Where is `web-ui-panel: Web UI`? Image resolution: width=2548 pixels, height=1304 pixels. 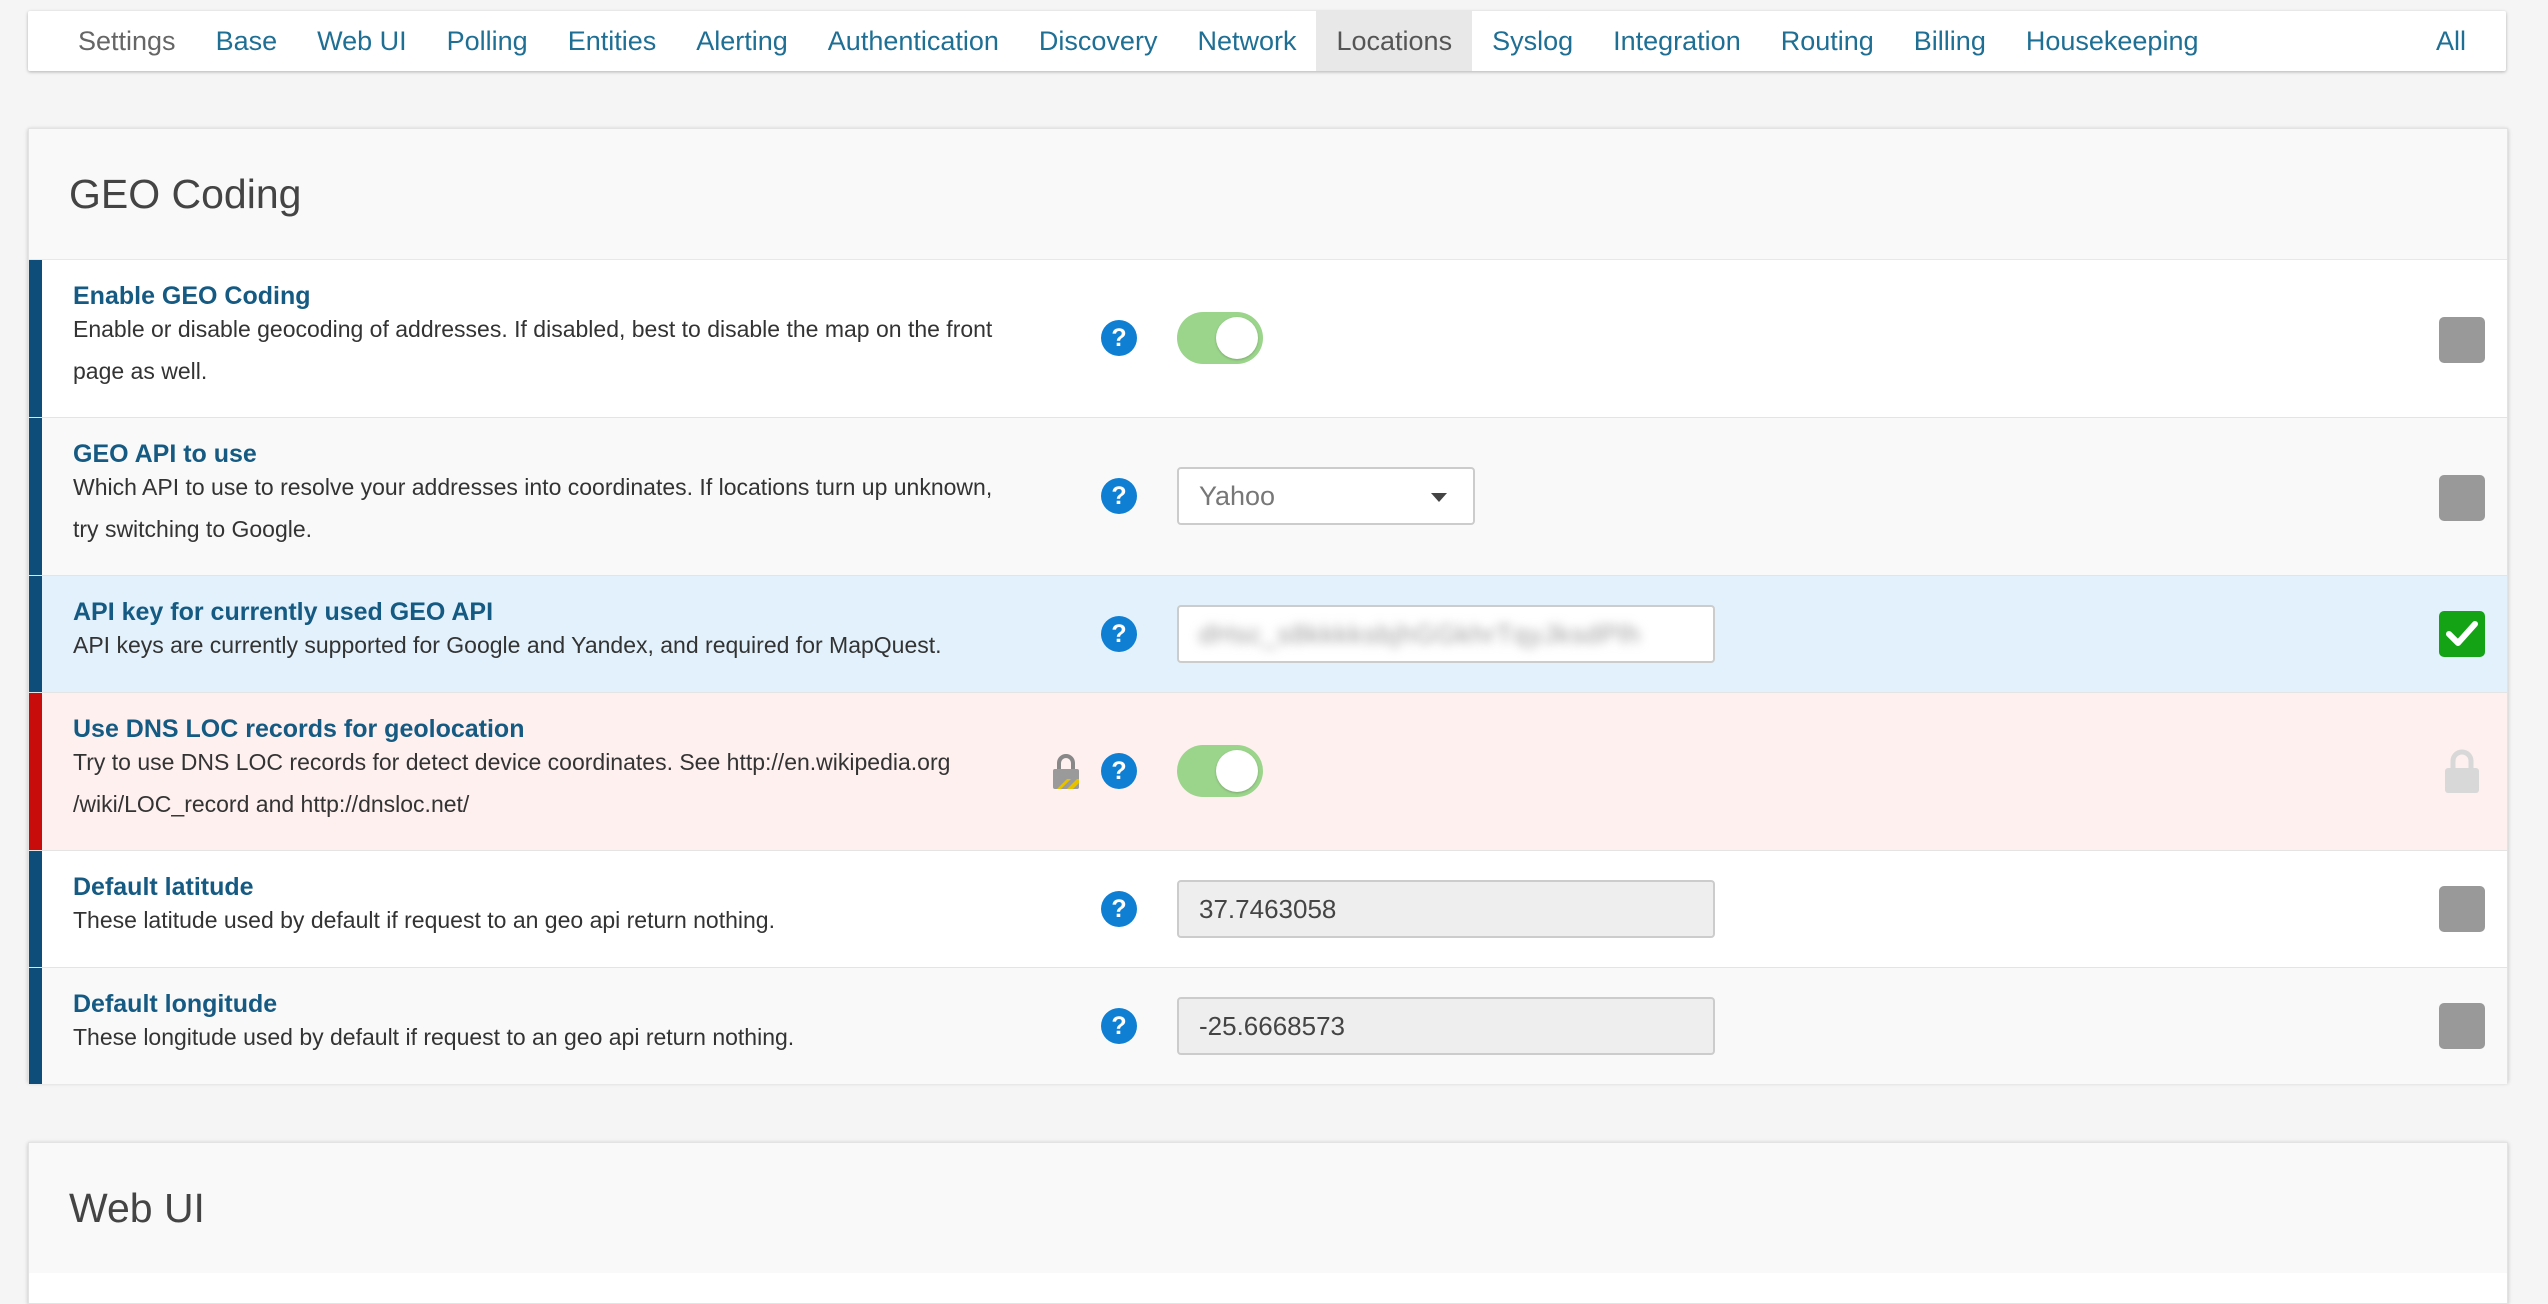 web-ui-panel: Web UI is located at coordinates (1268, 1223).